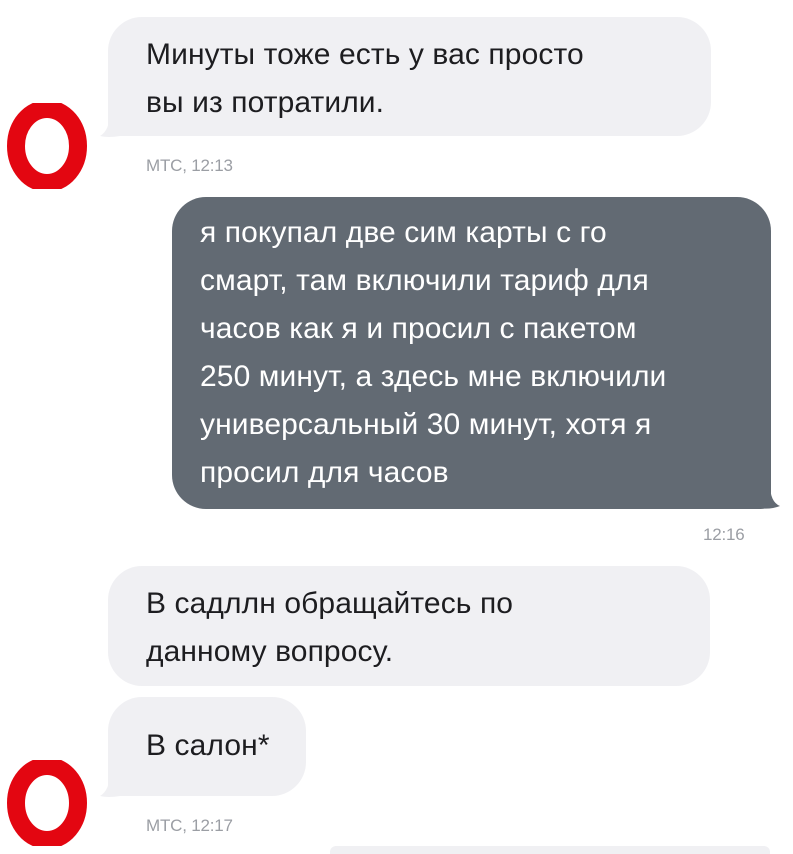 The image size is (793, 854). I want to click on message-text: В салон*, so click(208, 745).